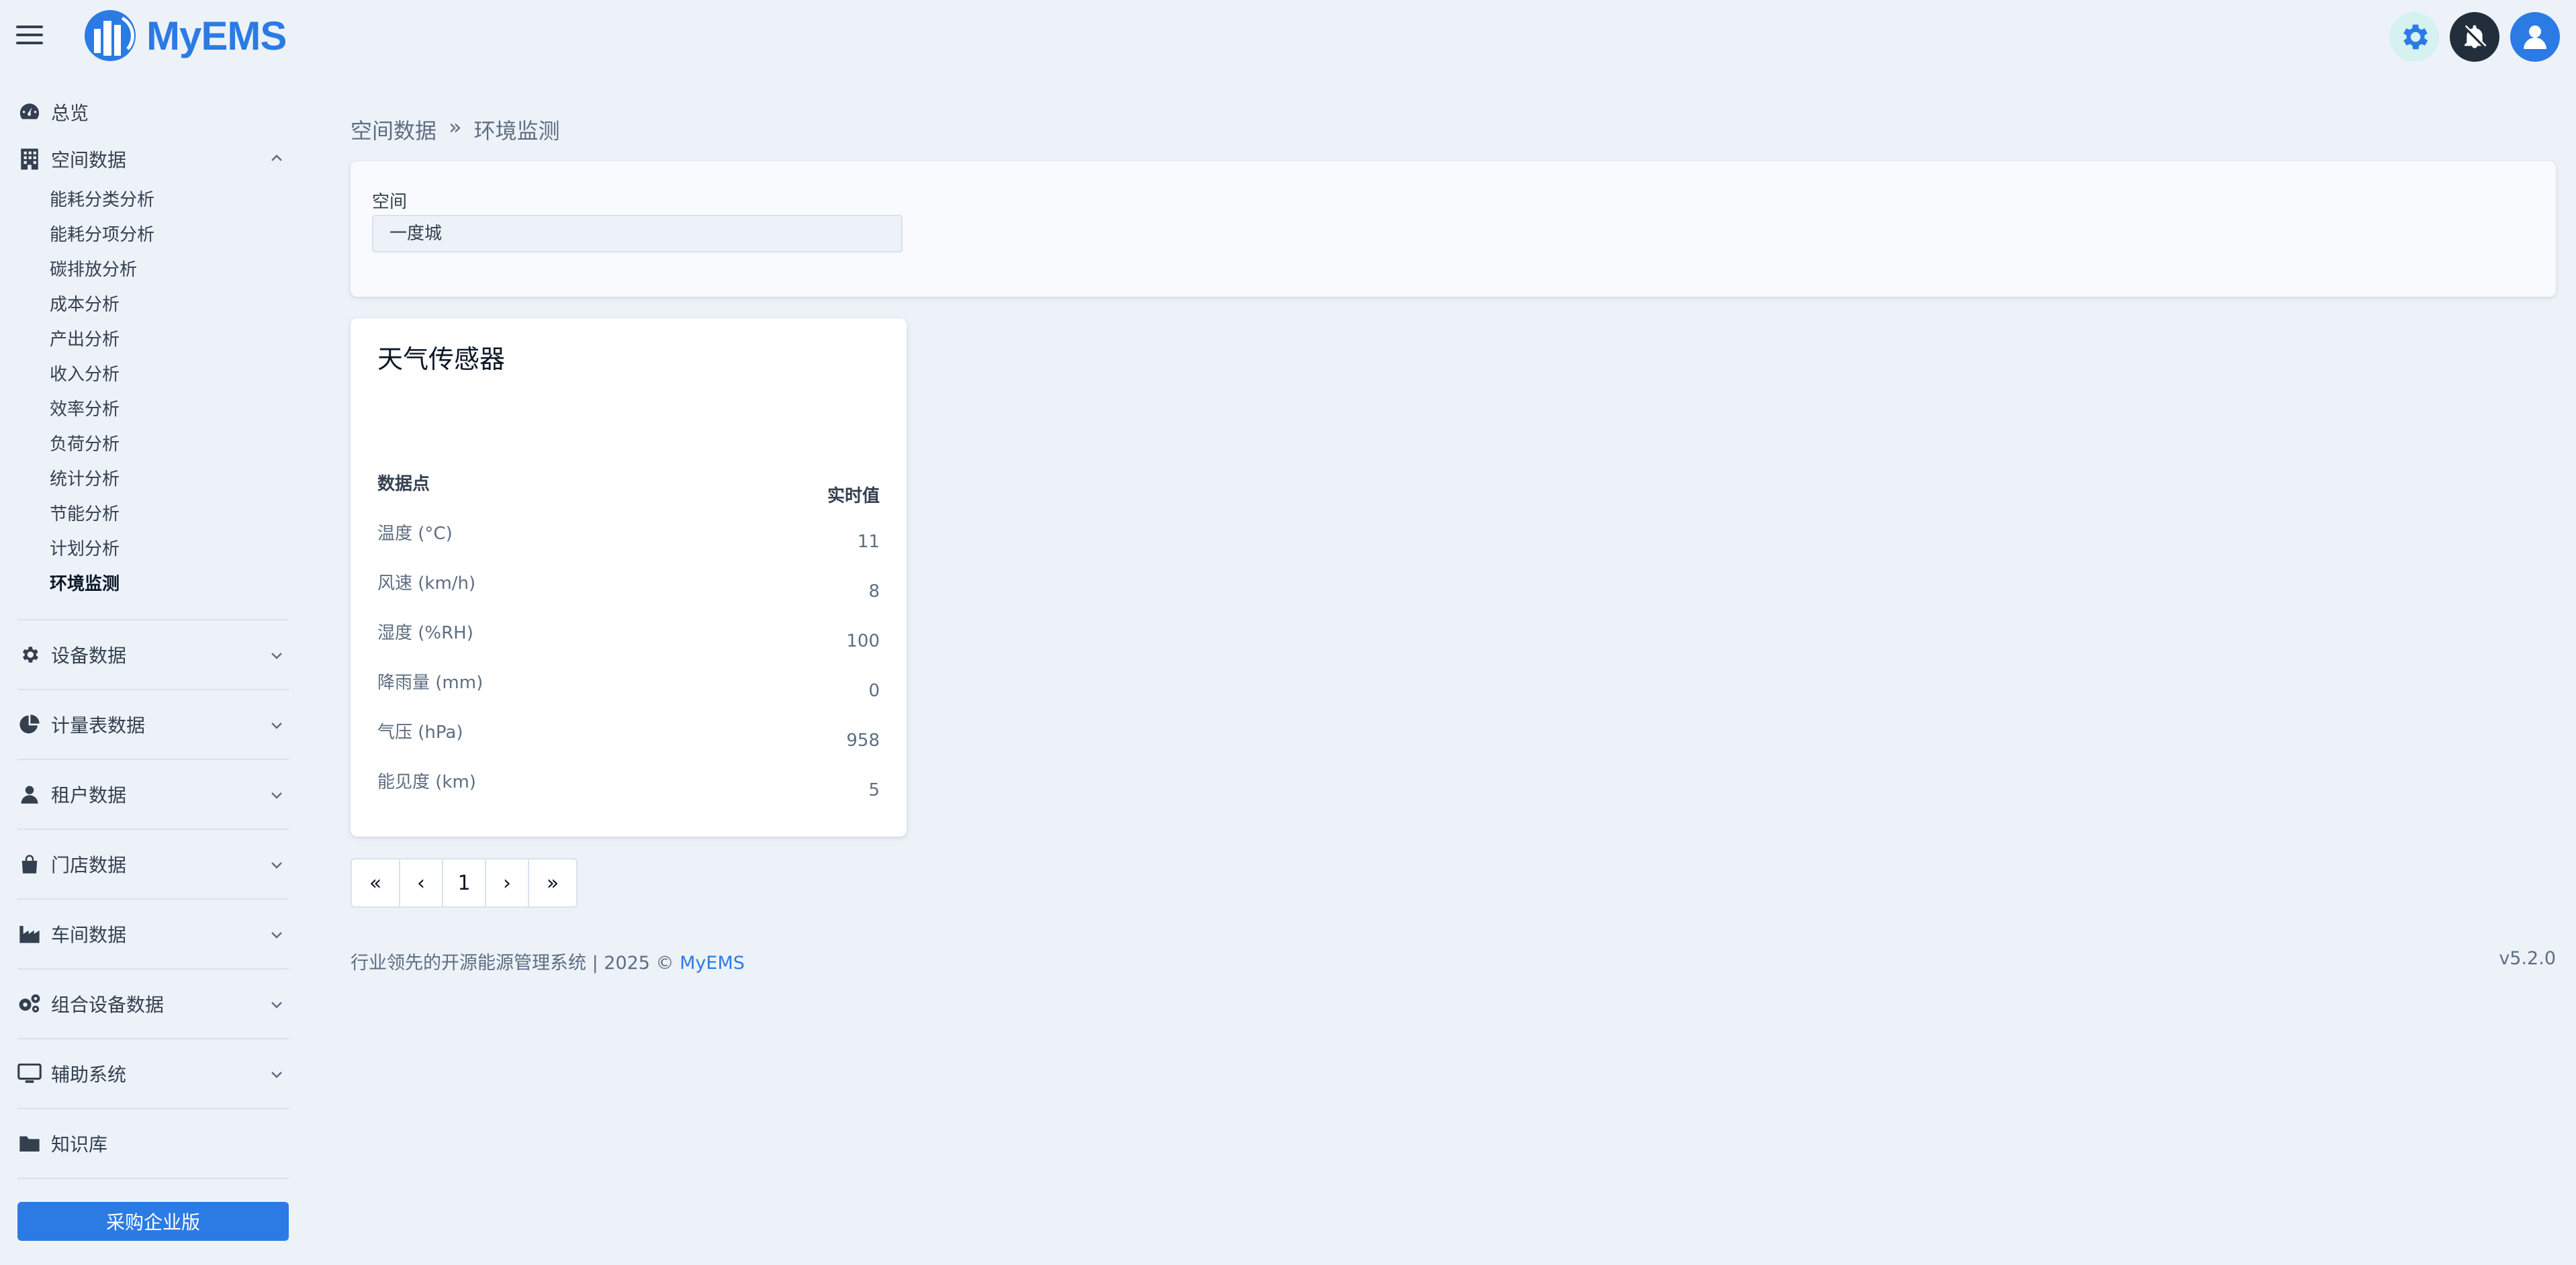 The height and width of the screenshot is (1265, 2576). What do you see at coordinates (1453, 229) in the screenshot?
I see `filter-card: 空间 一度城` at bounding box center [1453, 229].